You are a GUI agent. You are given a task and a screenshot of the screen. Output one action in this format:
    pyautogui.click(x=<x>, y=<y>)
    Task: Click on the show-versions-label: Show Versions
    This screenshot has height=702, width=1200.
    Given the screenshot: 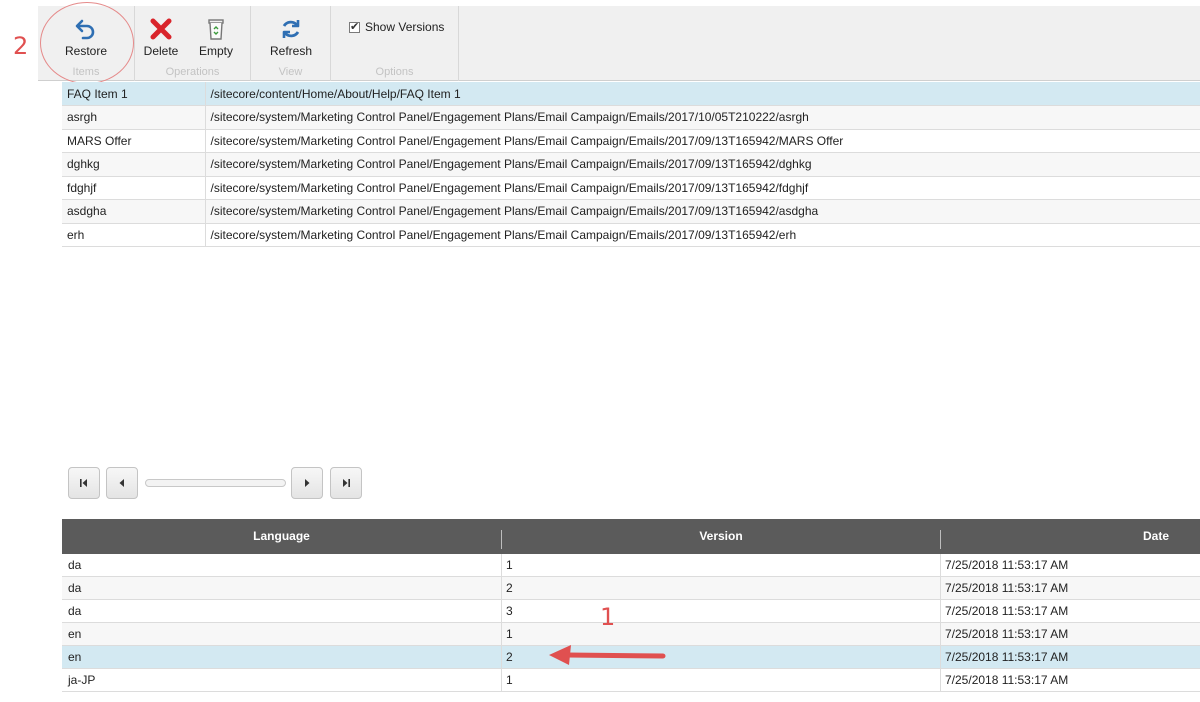 What is the action you would take?
    pyautogui.click(x=405, y=27)
    